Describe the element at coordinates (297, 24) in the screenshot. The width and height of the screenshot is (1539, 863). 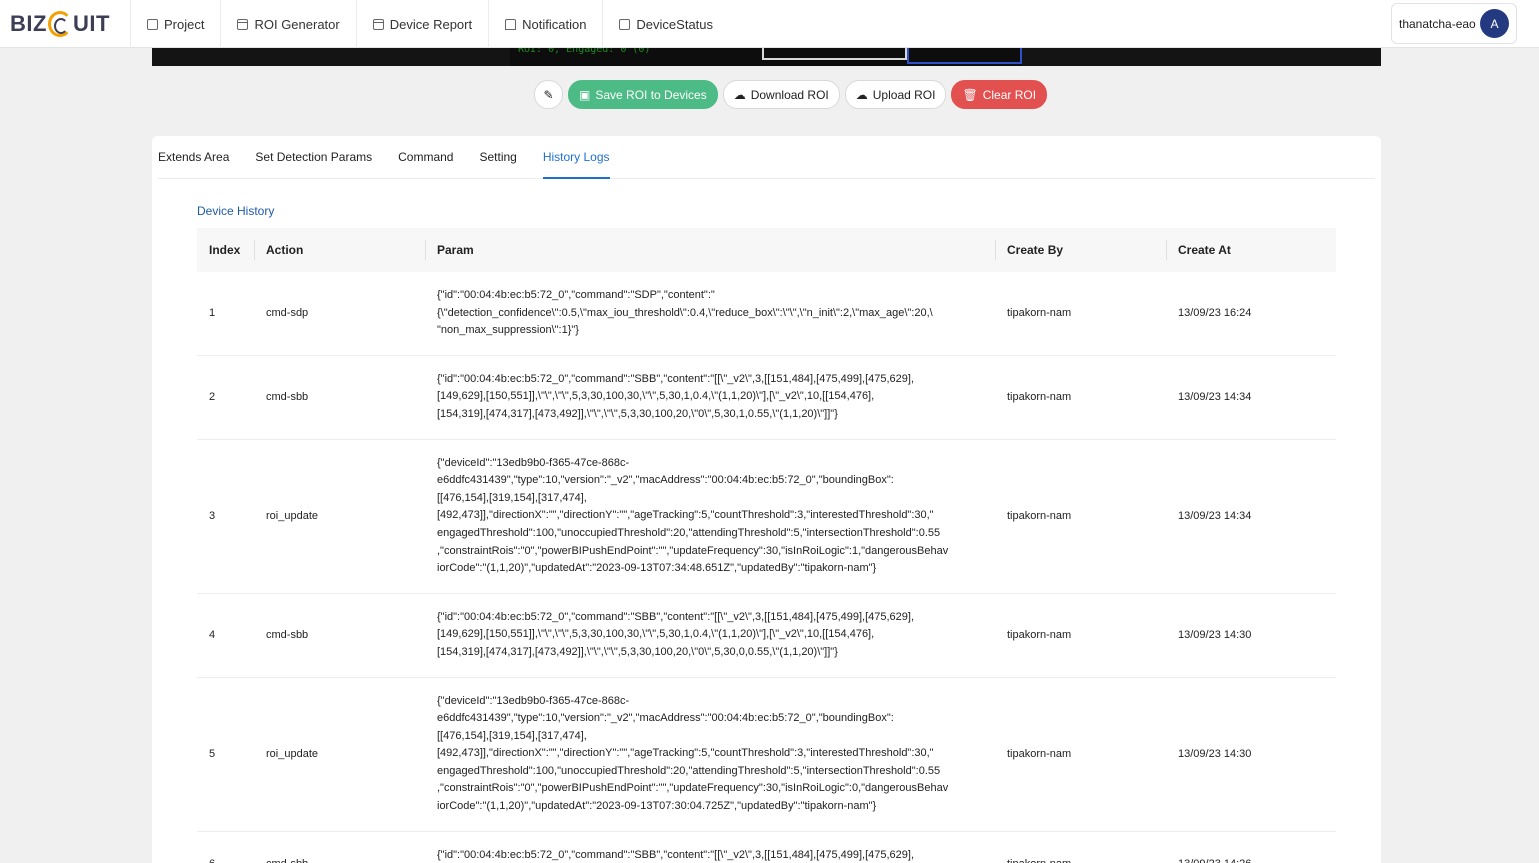
I see `nav-label: ROI Generator` at that location.